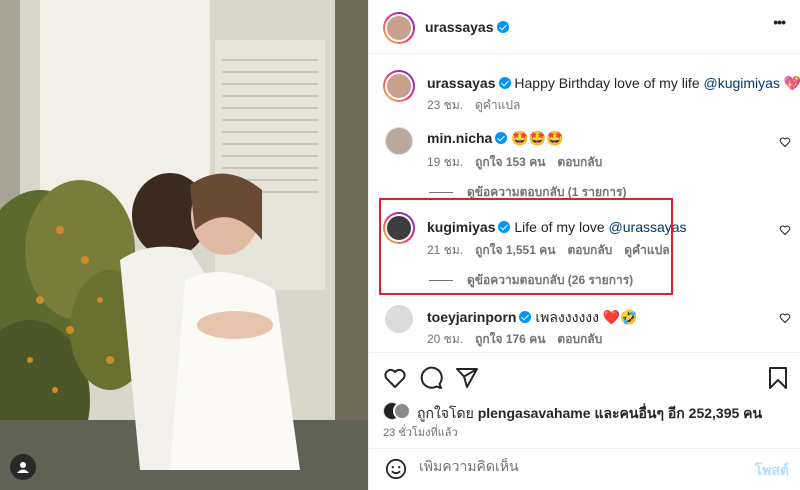 The height and width of the screenshot is (490, 800). I want to click on liker-avatar, so click(402, 411).